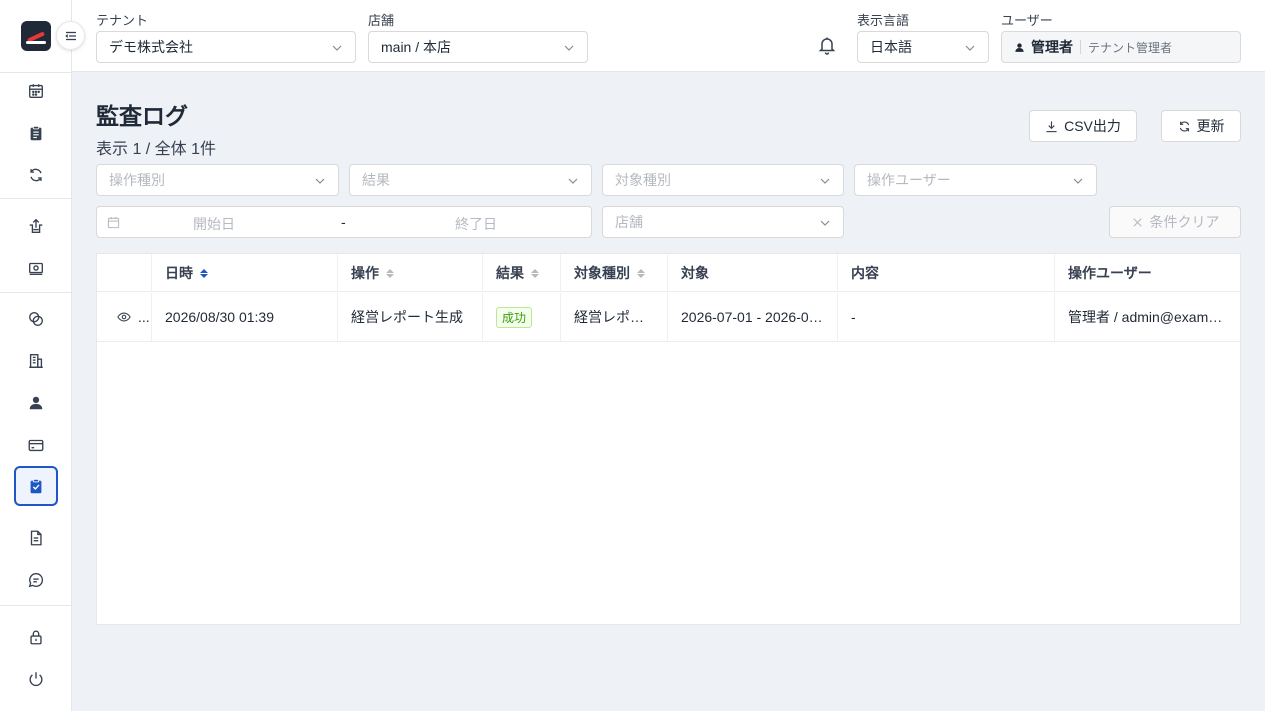 The width and height of the screenshot is (1265, 711). Describe the element at coordinates (381, 20) in the screenshot. I see `store-label: 店舗` at that location.